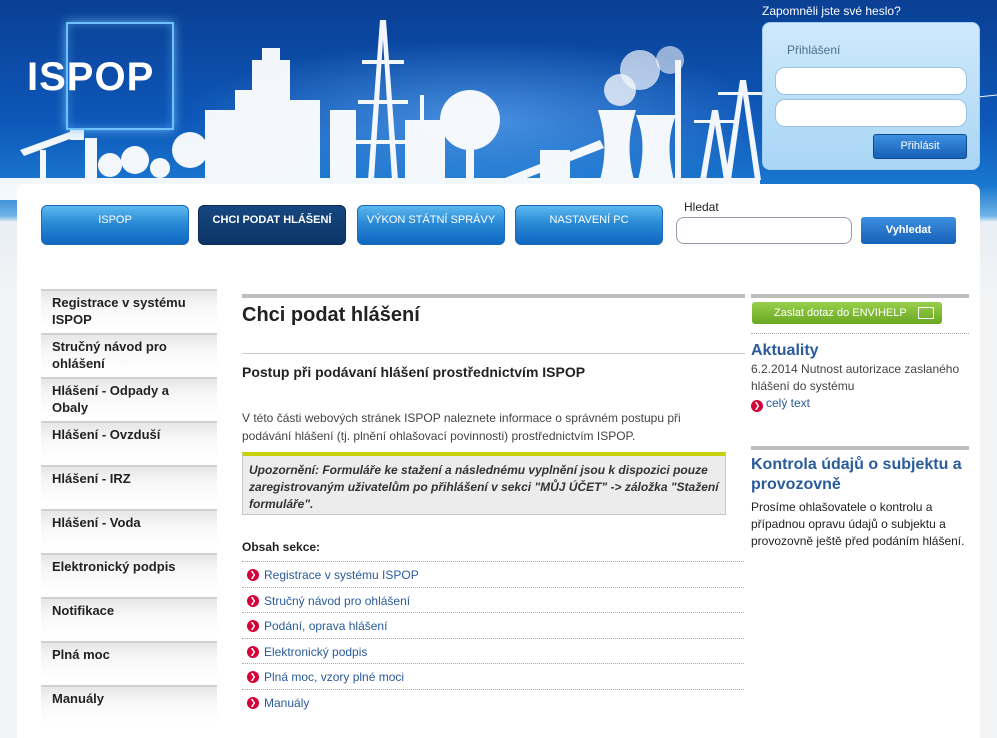  What do you see at coordinates (90, 77) in the screenshot?
I see `logo: ISPOP` at bounding box center [90, 77].